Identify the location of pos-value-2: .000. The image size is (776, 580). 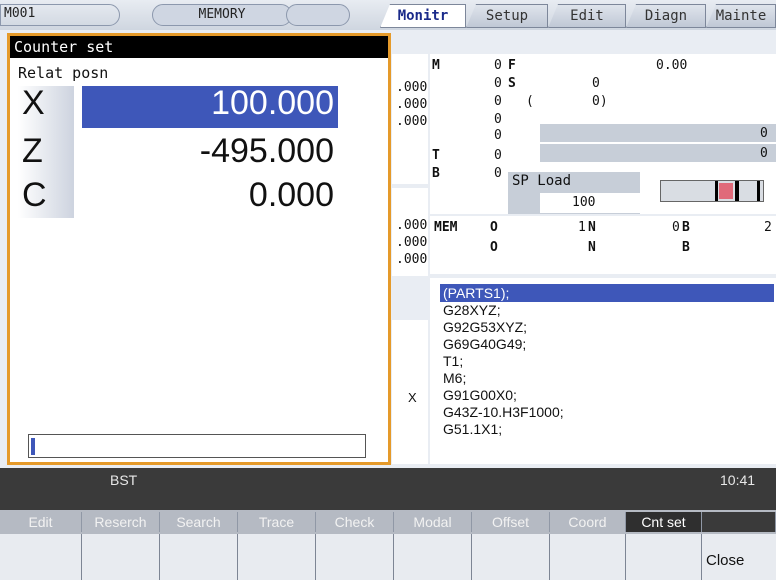
(412, 104).